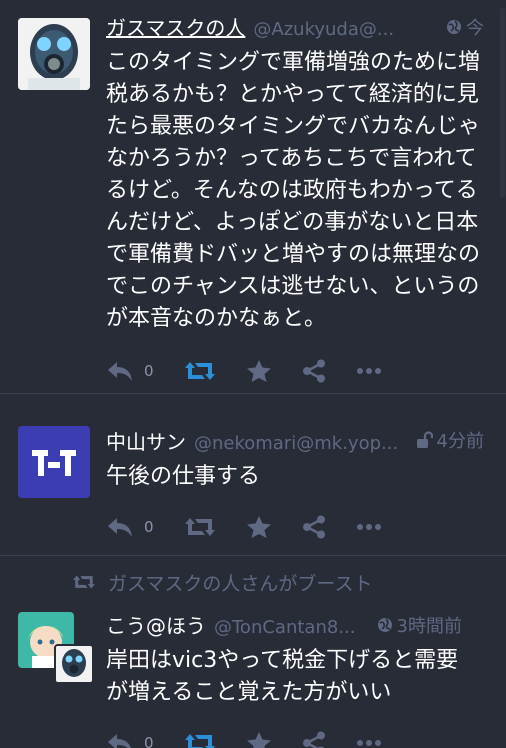 This screenshot has height=748, width=506. I want to click on avatar-nakayama, so click(54, 462).